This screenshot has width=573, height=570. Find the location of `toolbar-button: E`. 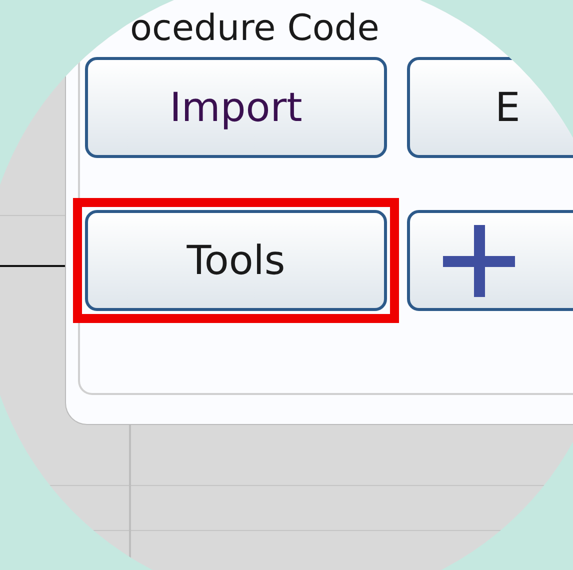

toolbar-button: E is located at coordinates (490, 107).